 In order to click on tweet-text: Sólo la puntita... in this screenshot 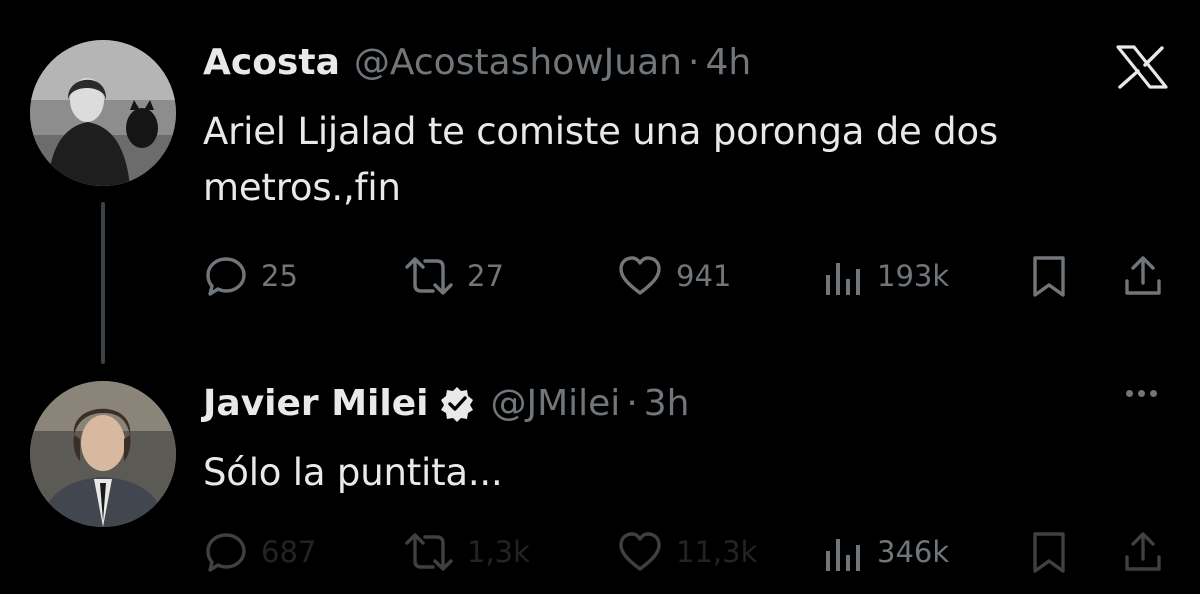, I will do `click(698, 473)`.